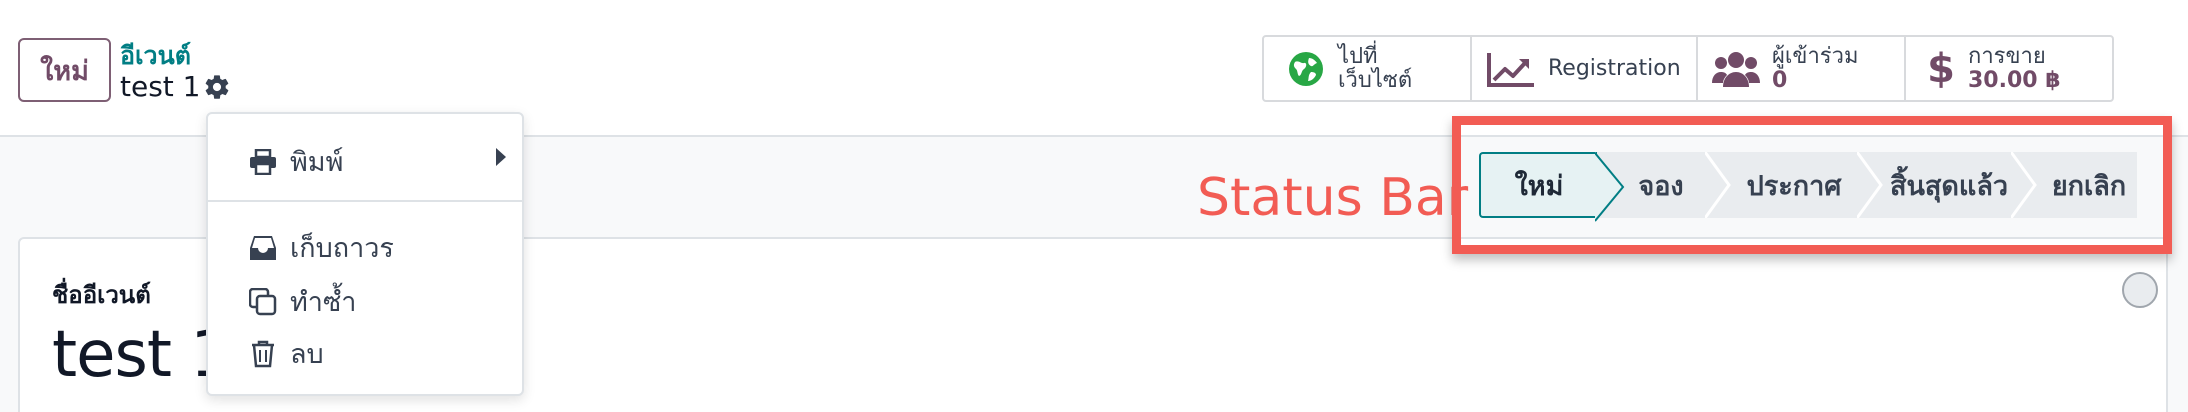  Describe the element at coordinates (263, 248) in the screenshot. I see `archive-icon` at that location.